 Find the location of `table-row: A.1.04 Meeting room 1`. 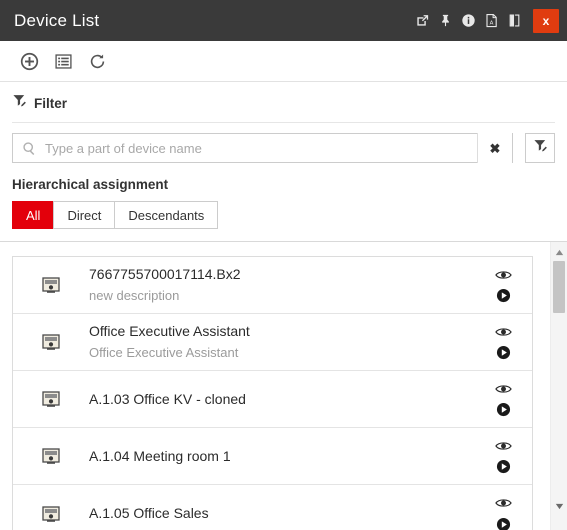

table-row: A.1.04 Meeting room 1 is located at coordinates (272, 456).